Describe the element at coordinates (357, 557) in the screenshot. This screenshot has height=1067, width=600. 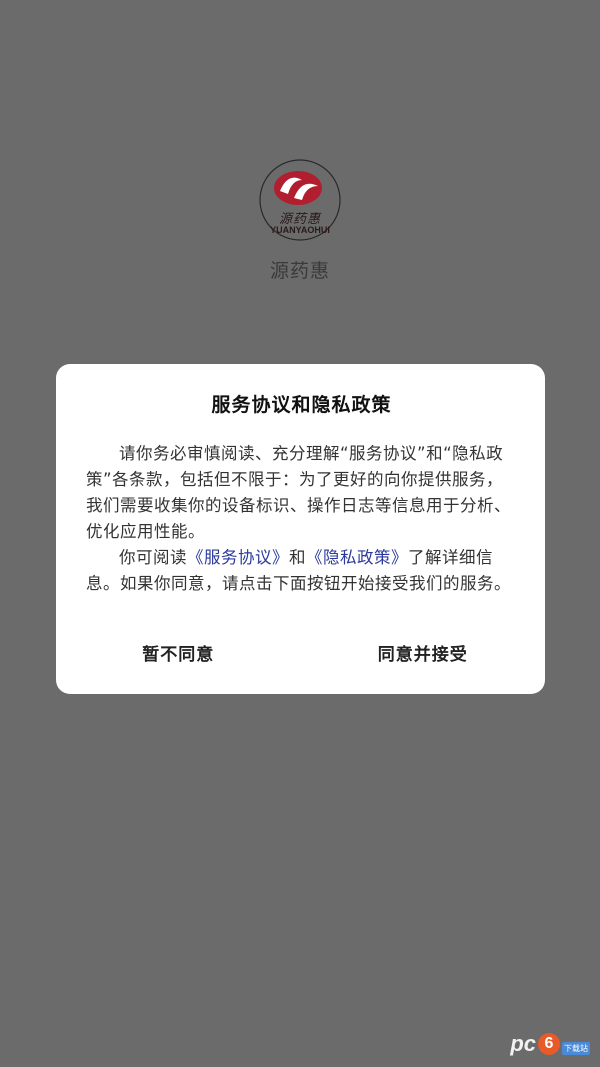
I see `privacy-policy-link: 《隐私政策》` at that location.